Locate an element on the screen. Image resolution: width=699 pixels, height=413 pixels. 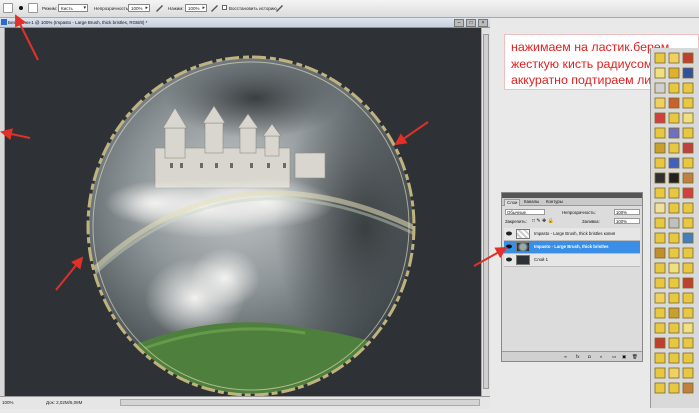
layer-opacity-input: 100% is located at coordinates (627, 212).